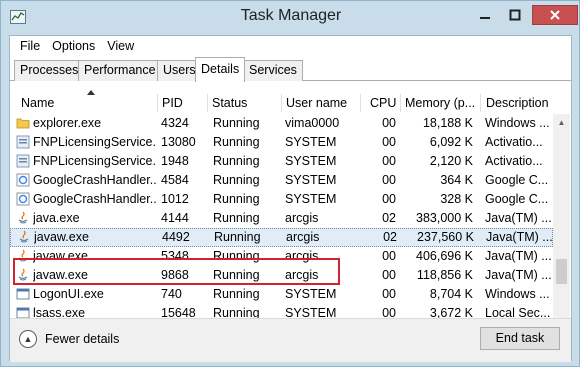 This screenshot has width=580, height=367. Describe the element at coordinates (451, 161) in the screenshot. I see `process-memory: 2,120 K` at that location.